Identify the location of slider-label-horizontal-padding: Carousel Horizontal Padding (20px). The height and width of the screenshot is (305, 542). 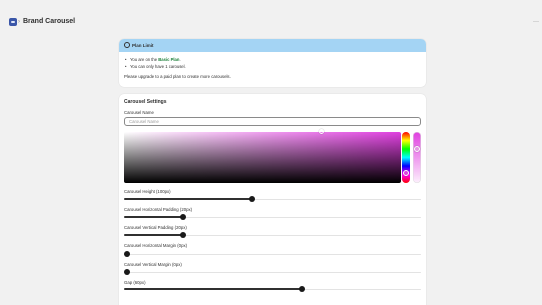
(158, 209).